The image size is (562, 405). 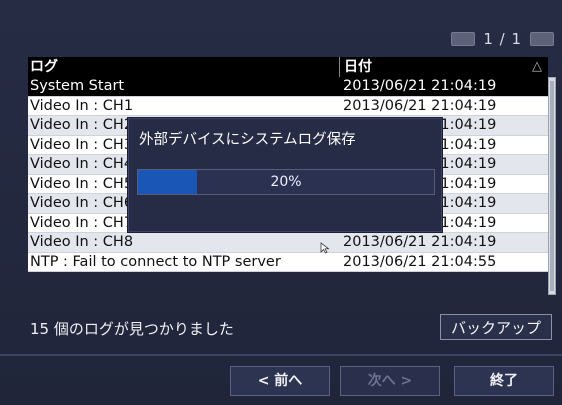 What do you see at coordinates (537, 66) in the screenshot?
I see `sort-indicator-icon: △` at bounding box center [537, 66].